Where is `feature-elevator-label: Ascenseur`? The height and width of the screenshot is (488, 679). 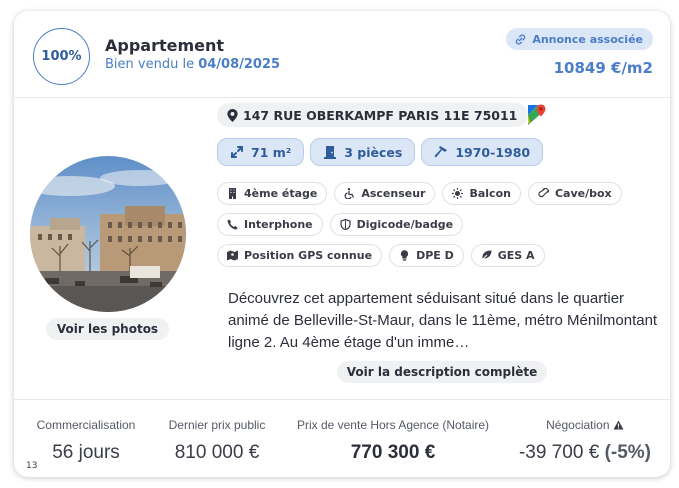
feature-elevator-label: Ascenseur is located at coordinates (393, 193).